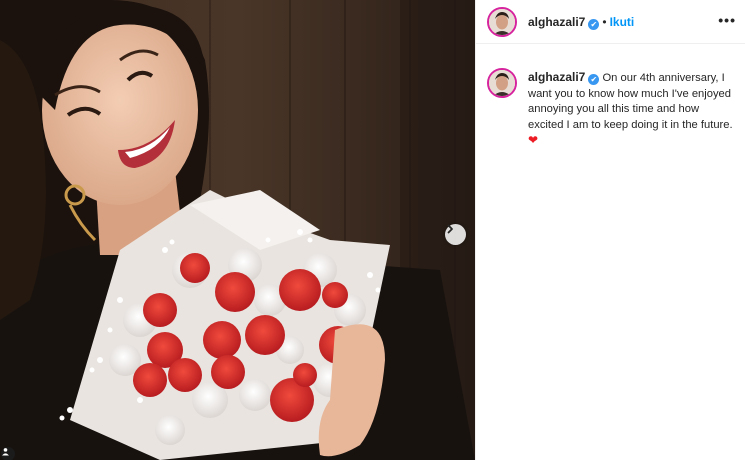  I want to click on user-tag-icon, so click(5, 452).